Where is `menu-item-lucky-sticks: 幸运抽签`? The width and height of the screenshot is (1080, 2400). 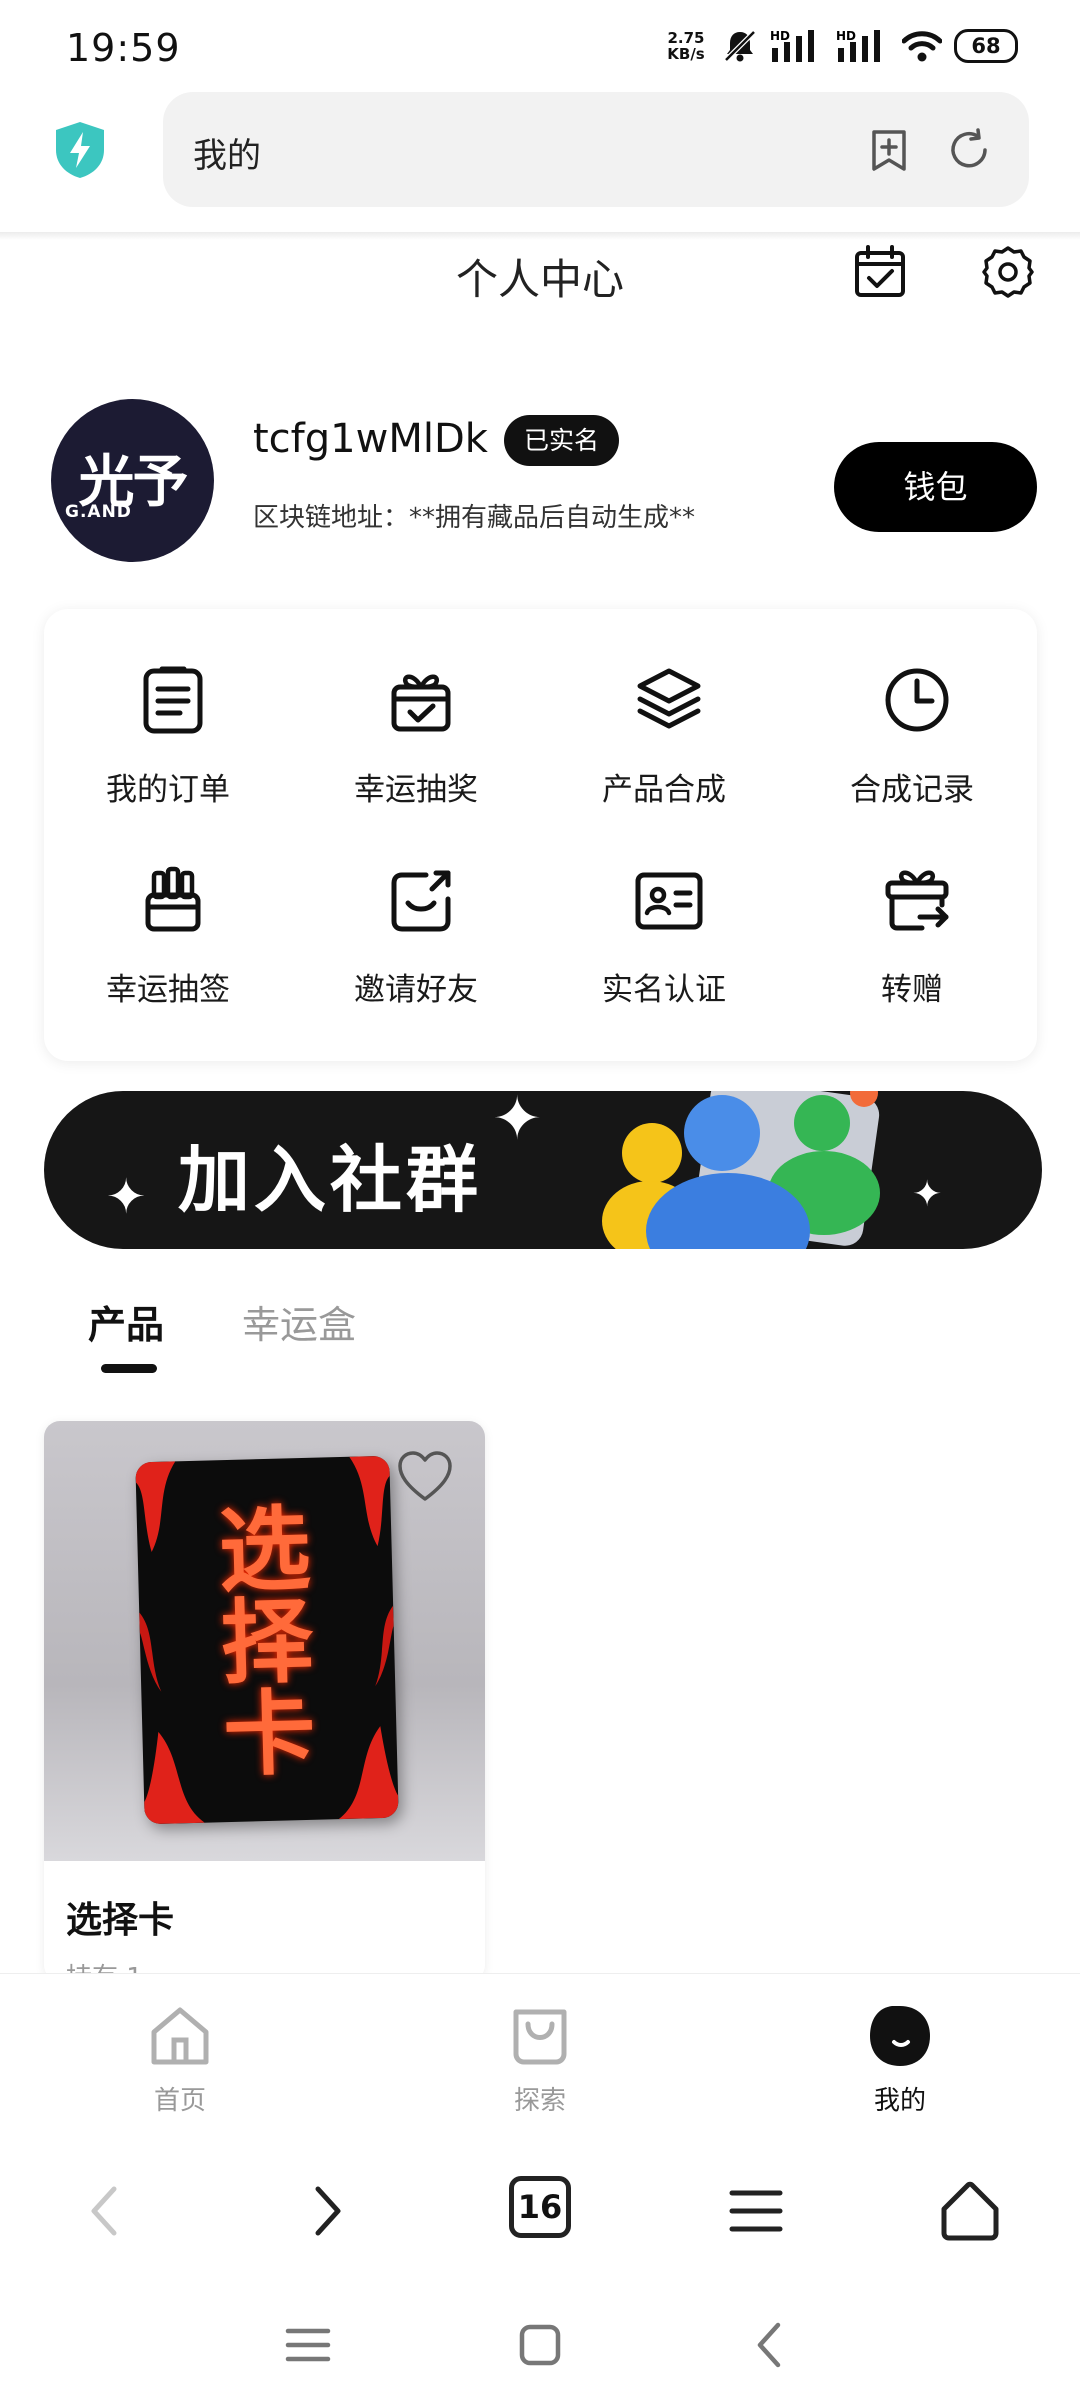
menu-item-lucky-sticks: 幸运抽签 is located at coordinates (168, 908).